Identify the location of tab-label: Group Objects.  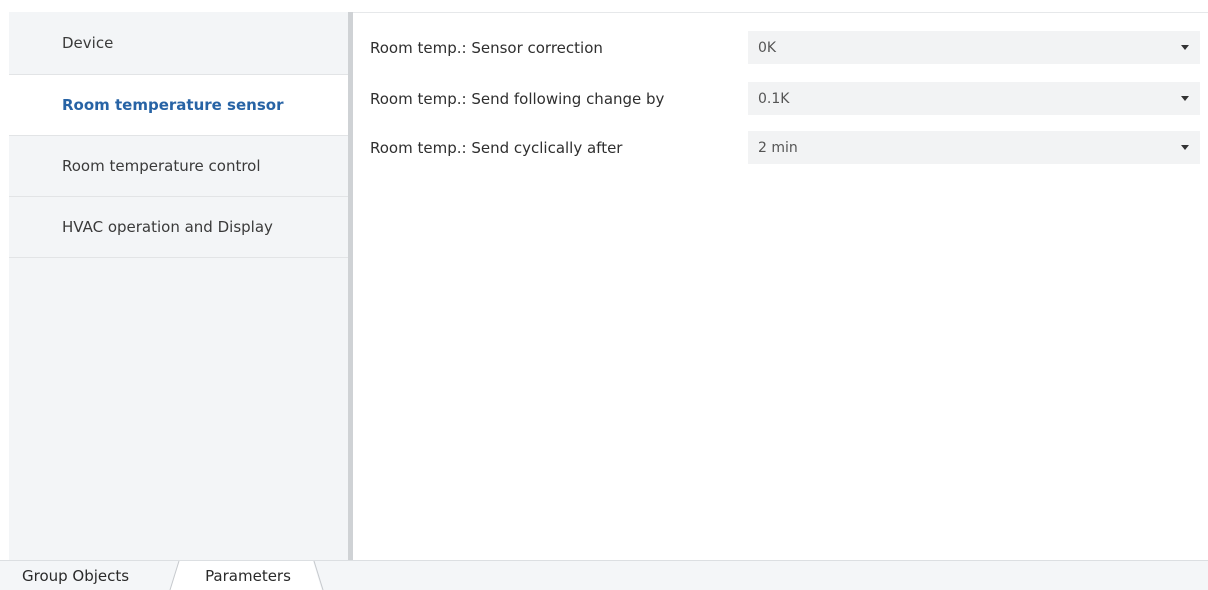
(76, 576).